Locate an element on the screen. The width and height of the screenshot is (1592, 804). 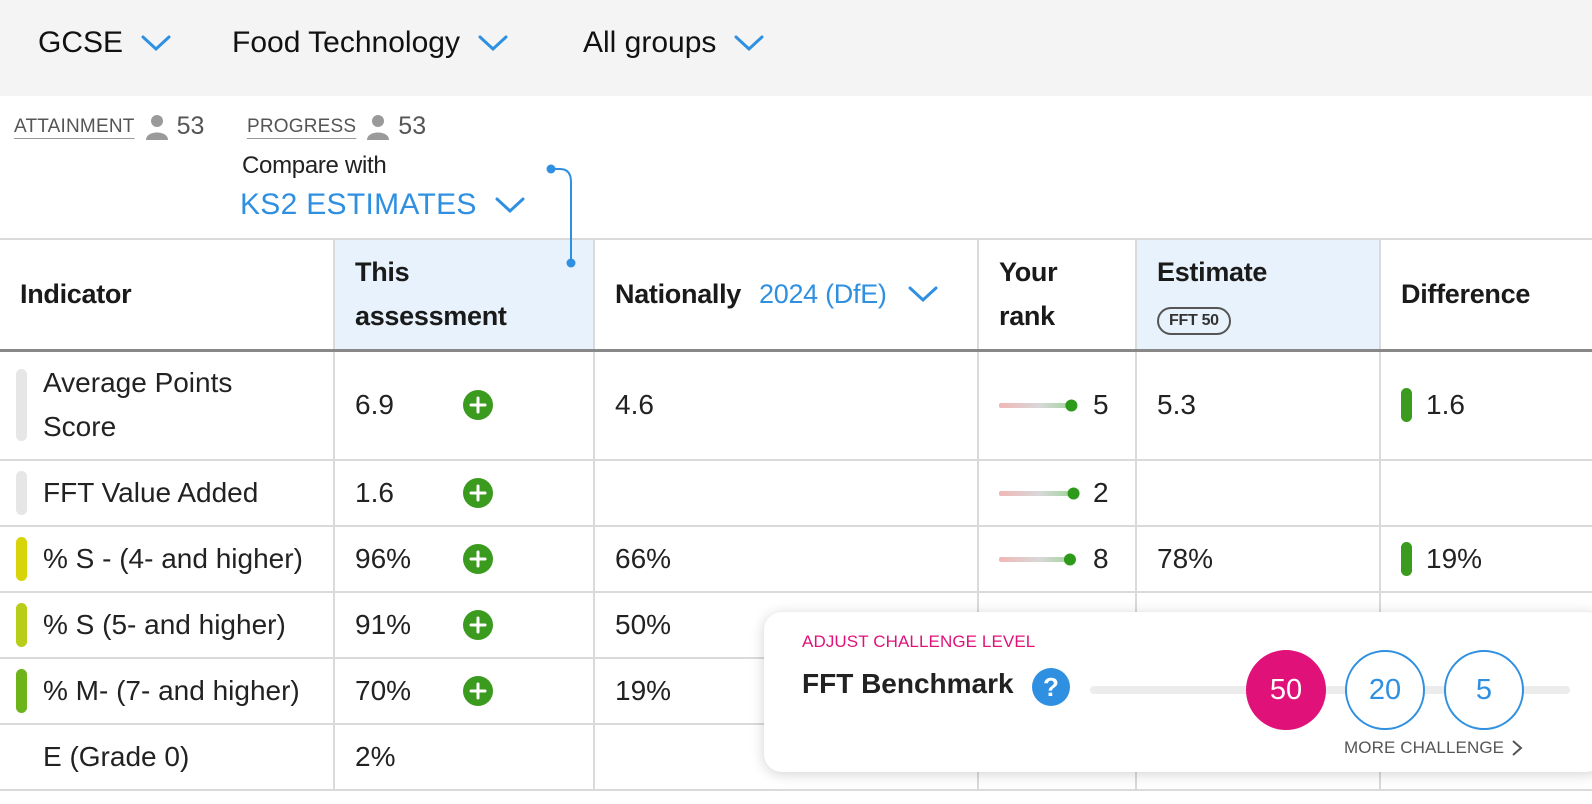
difference-cell is located at coordinates (1486, 493).